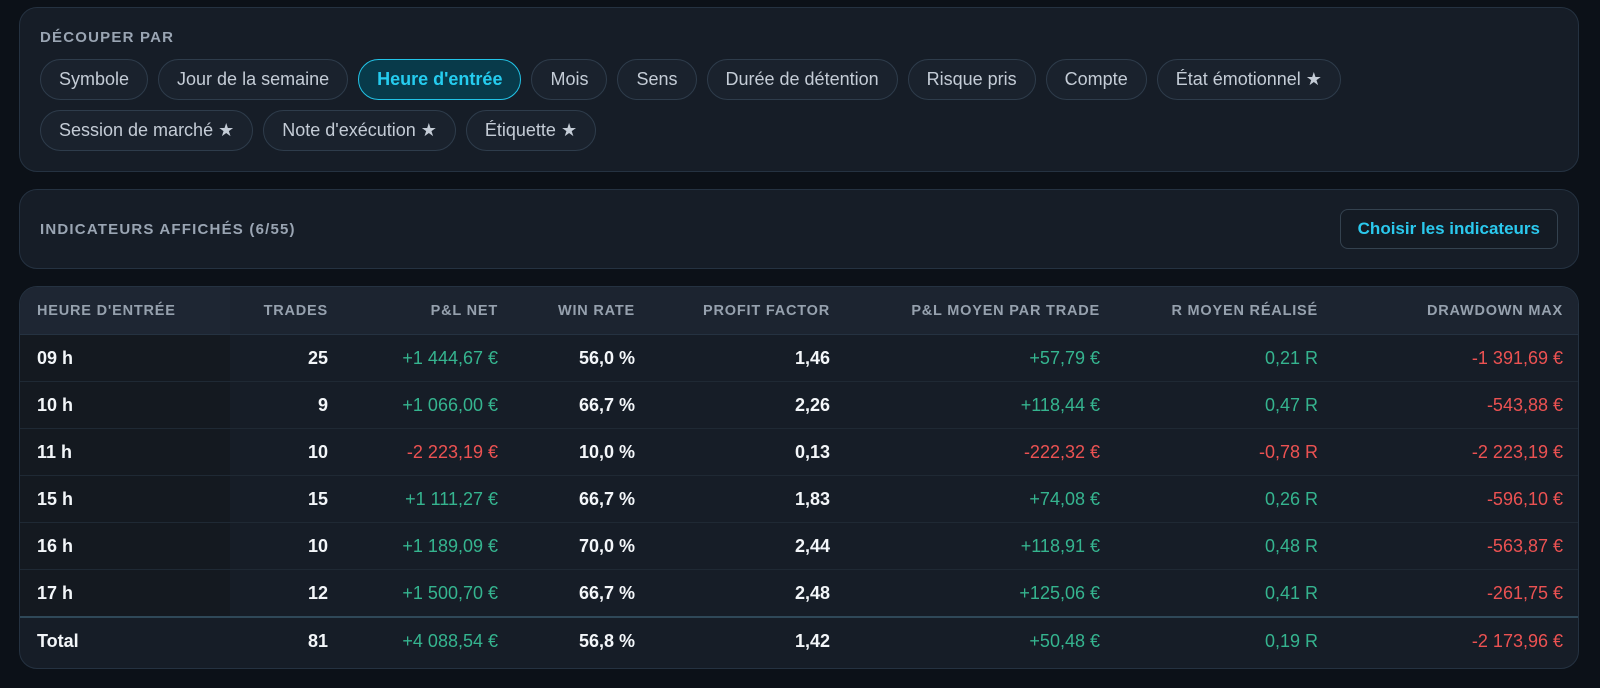  Describe the element at coordinates (583, 640) in the screenshot. I see `total-winrate: 56,8 %` at that location.